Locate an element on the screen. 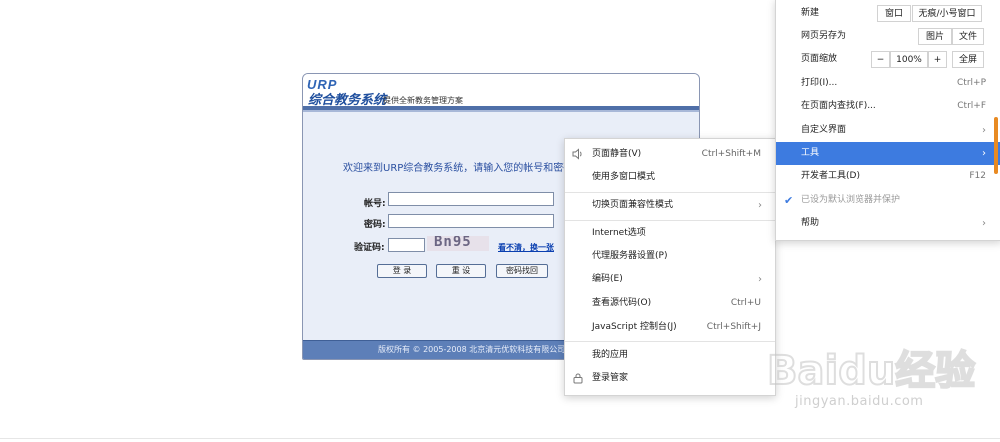 The width and height of the screenshot is (1000, 442). menu-item-print: 打印(I)... Ctrl+P is located at coordinates (888, 83).